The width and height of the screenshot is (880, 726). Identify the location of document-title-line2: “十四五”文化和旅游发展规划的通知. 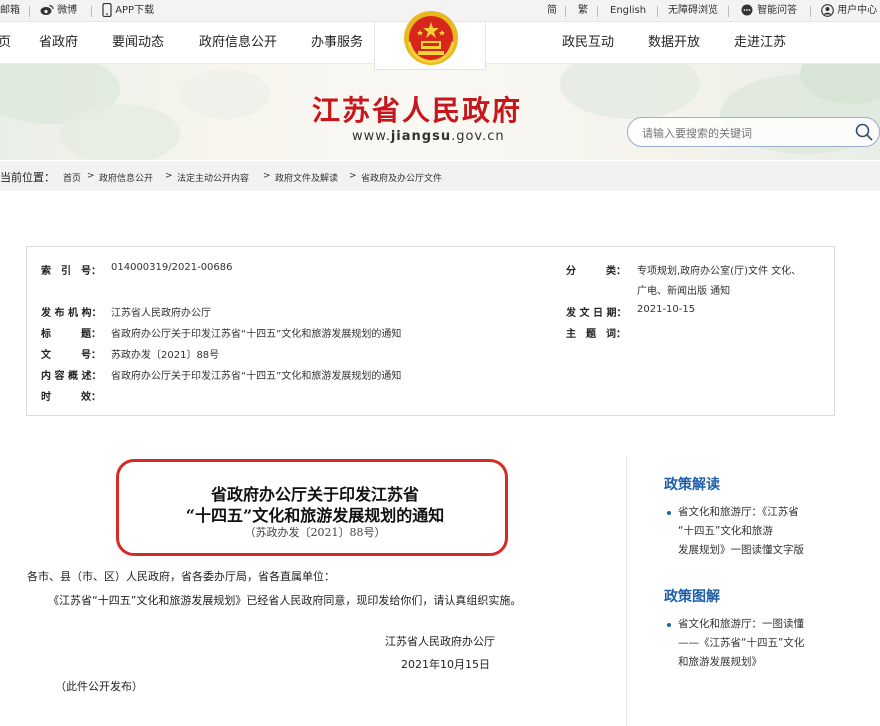
(315, 515).